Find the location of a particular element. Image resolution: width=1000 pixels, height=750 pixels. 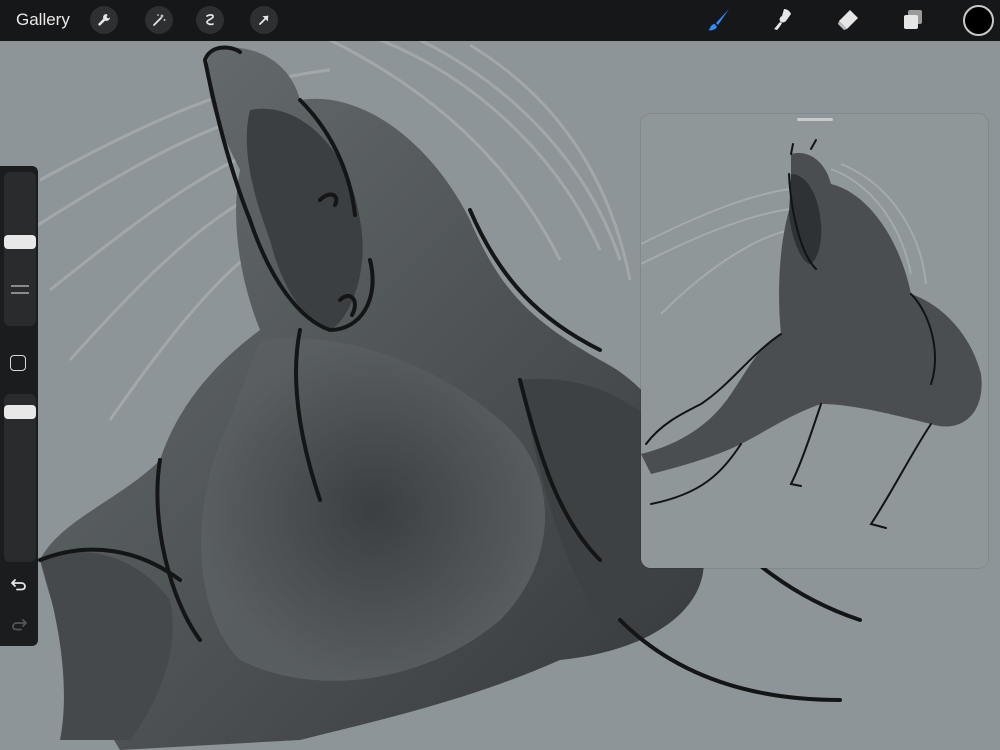

transform-arrow-icon is located at coordinates (264, 20).